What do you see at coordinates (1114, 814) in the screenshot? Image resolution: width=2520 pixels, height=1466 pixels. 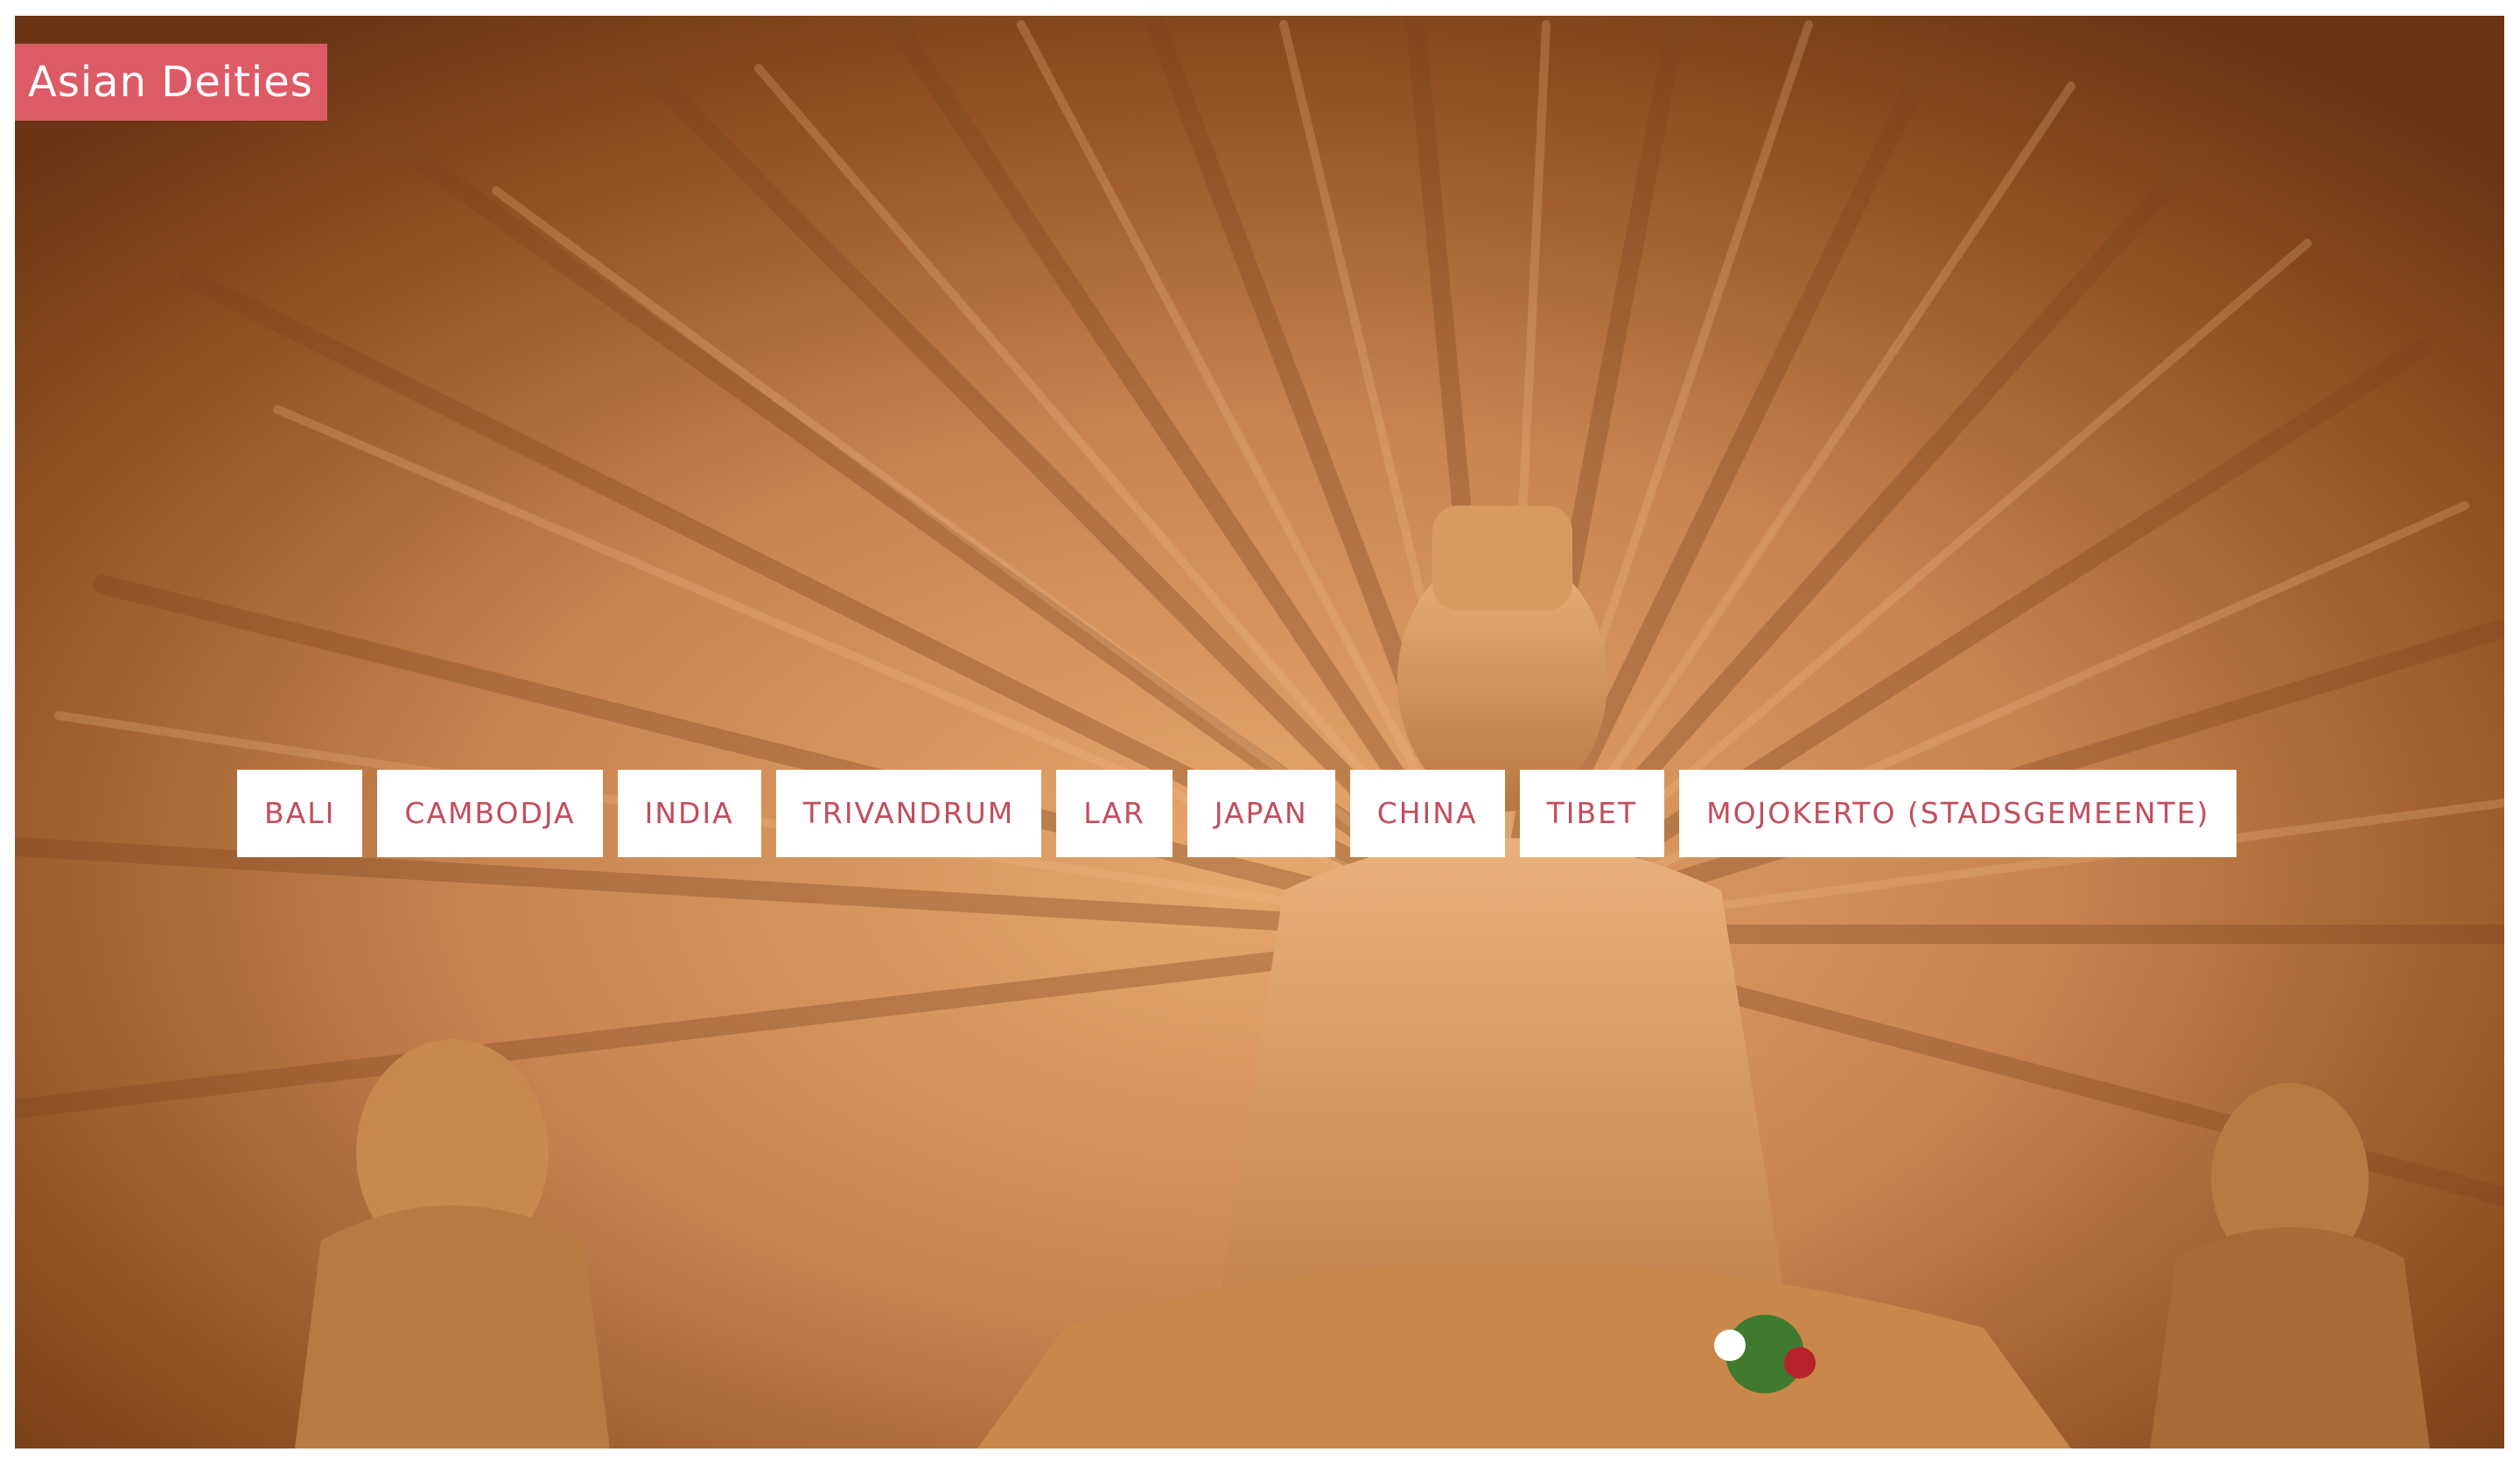 I see `nav-item-lar: LAR` at bounding box center [1114, 814].